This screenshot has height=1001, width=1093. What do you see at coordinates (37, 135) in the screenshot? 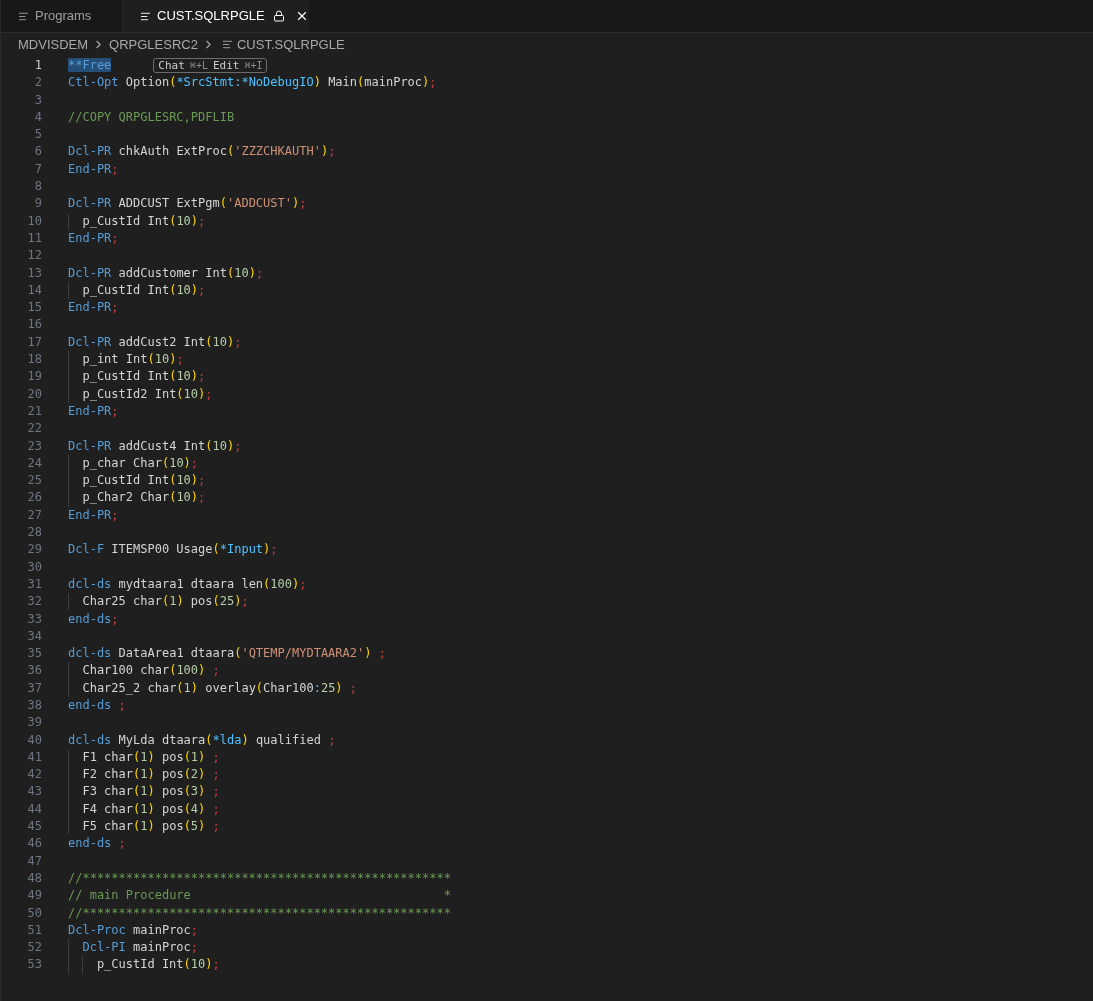
I see `line-number: 5` at bounding box center [37, 135].